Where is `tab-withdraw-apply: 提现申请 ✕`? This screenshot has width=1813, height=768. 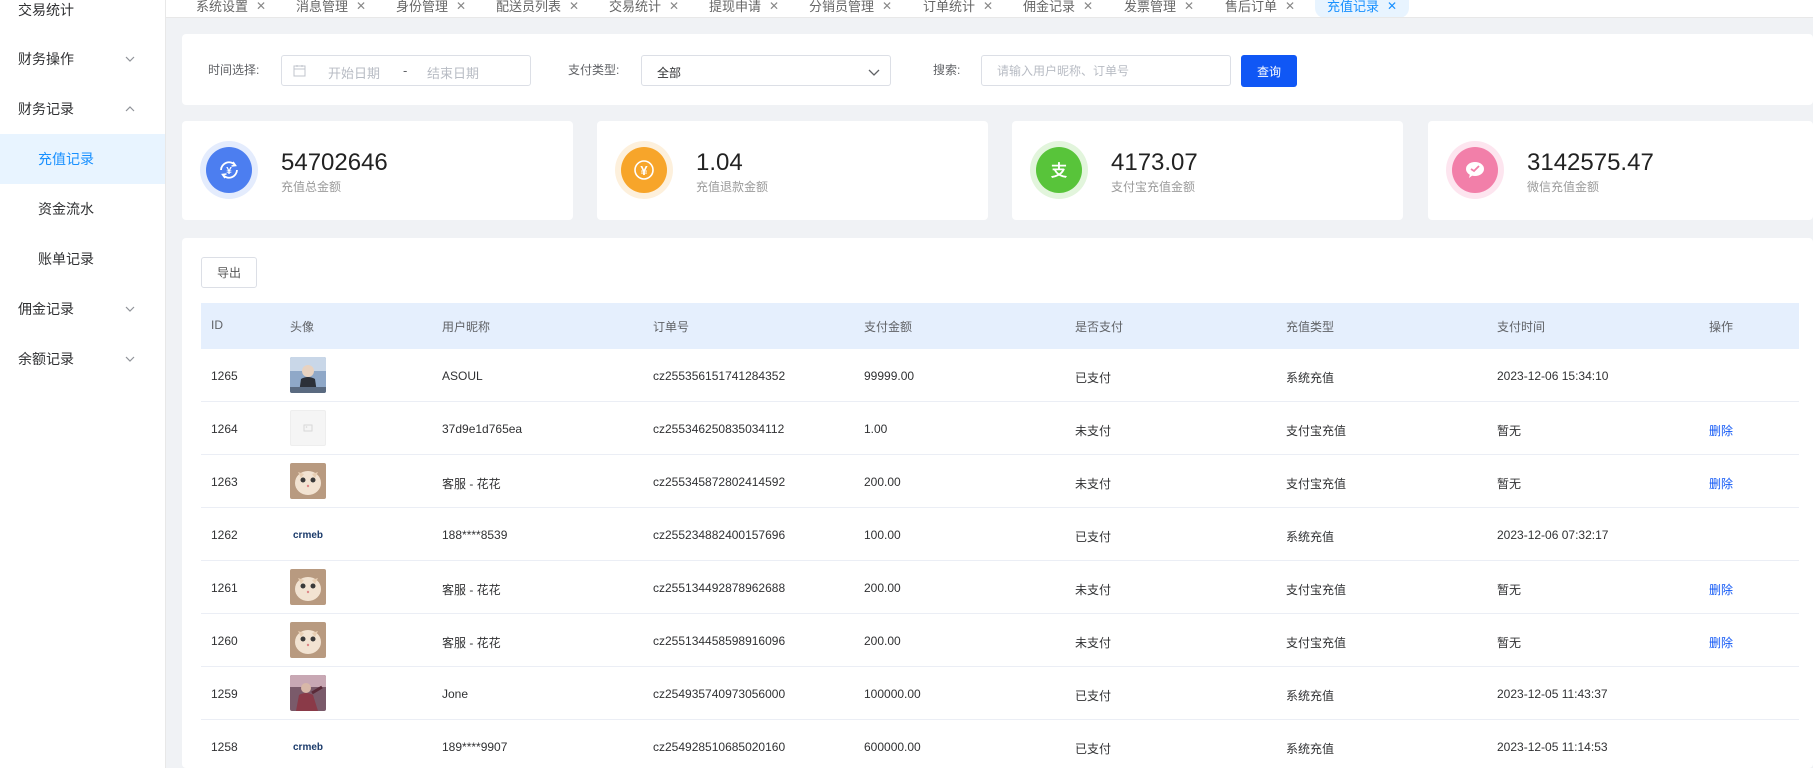 tab-withdraw-apply: 提现申请 ✕ is located at coordinates (744, 8).